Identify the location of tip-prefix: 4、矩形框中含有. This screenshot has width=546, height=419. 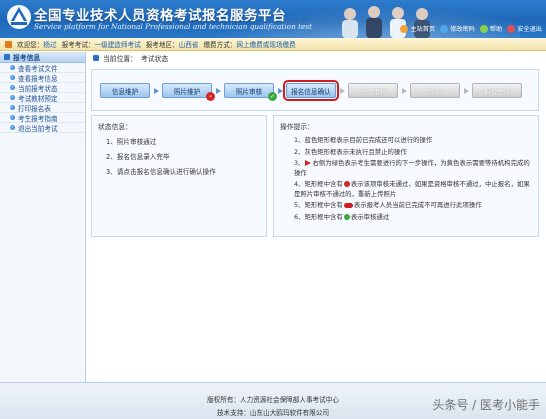
(318, 184).